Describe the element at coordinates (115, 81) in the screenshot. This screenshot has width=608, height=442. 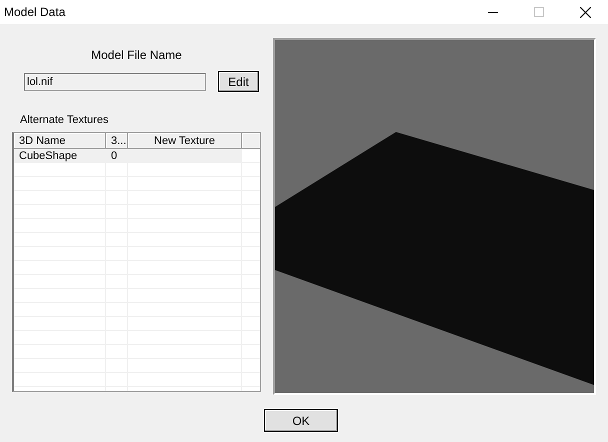
I see `file-name-field: lol.nif` at that location.